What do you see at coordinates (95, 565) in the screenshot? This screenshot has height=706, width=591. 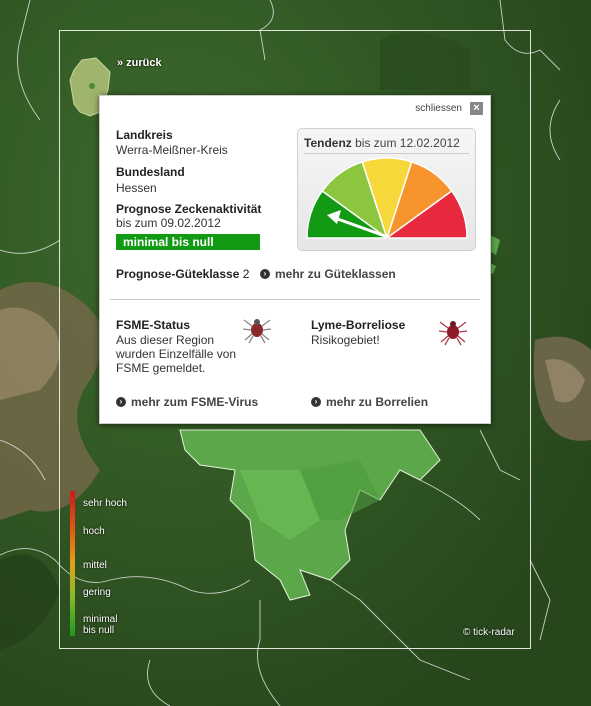 I see `legend-label-mittel: mittel` at bounding box center [95, 565].